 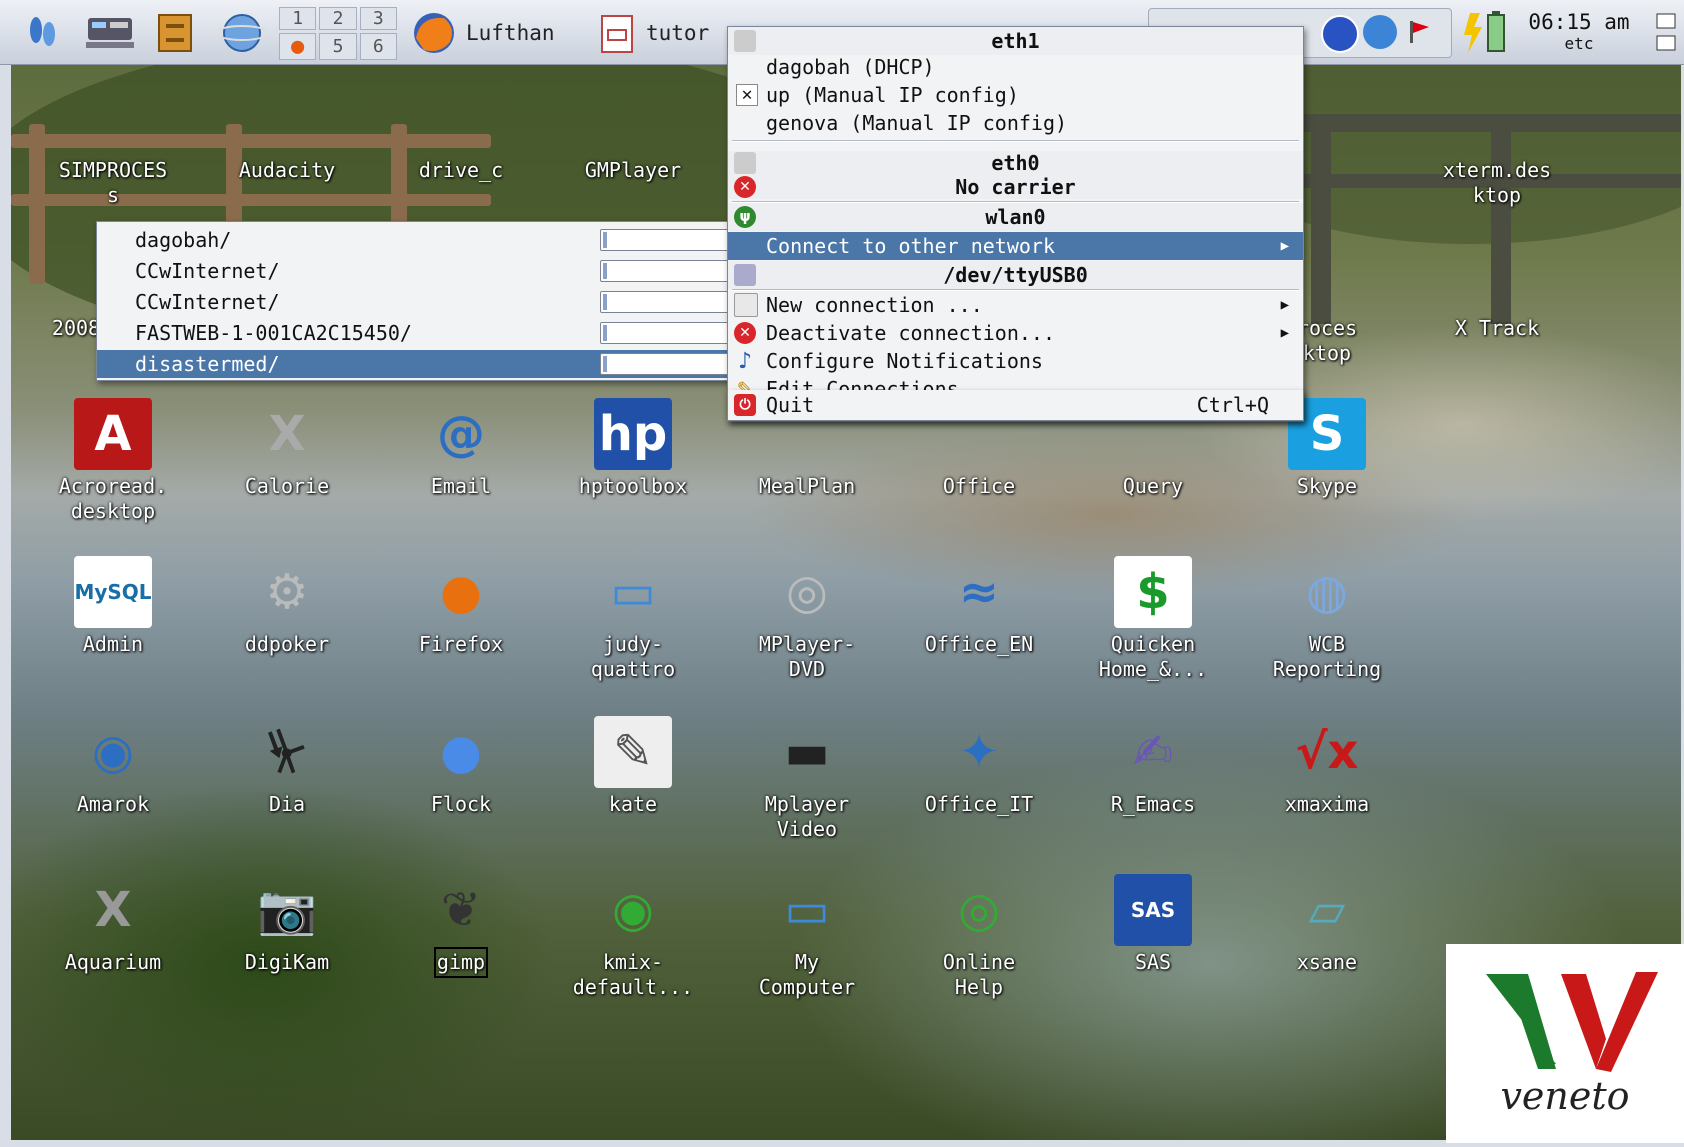 What do you see at coordinates (429, 240) in the screenshot?
I see `wireless-network-item: dagobah/` at bounding box center [429, 240].